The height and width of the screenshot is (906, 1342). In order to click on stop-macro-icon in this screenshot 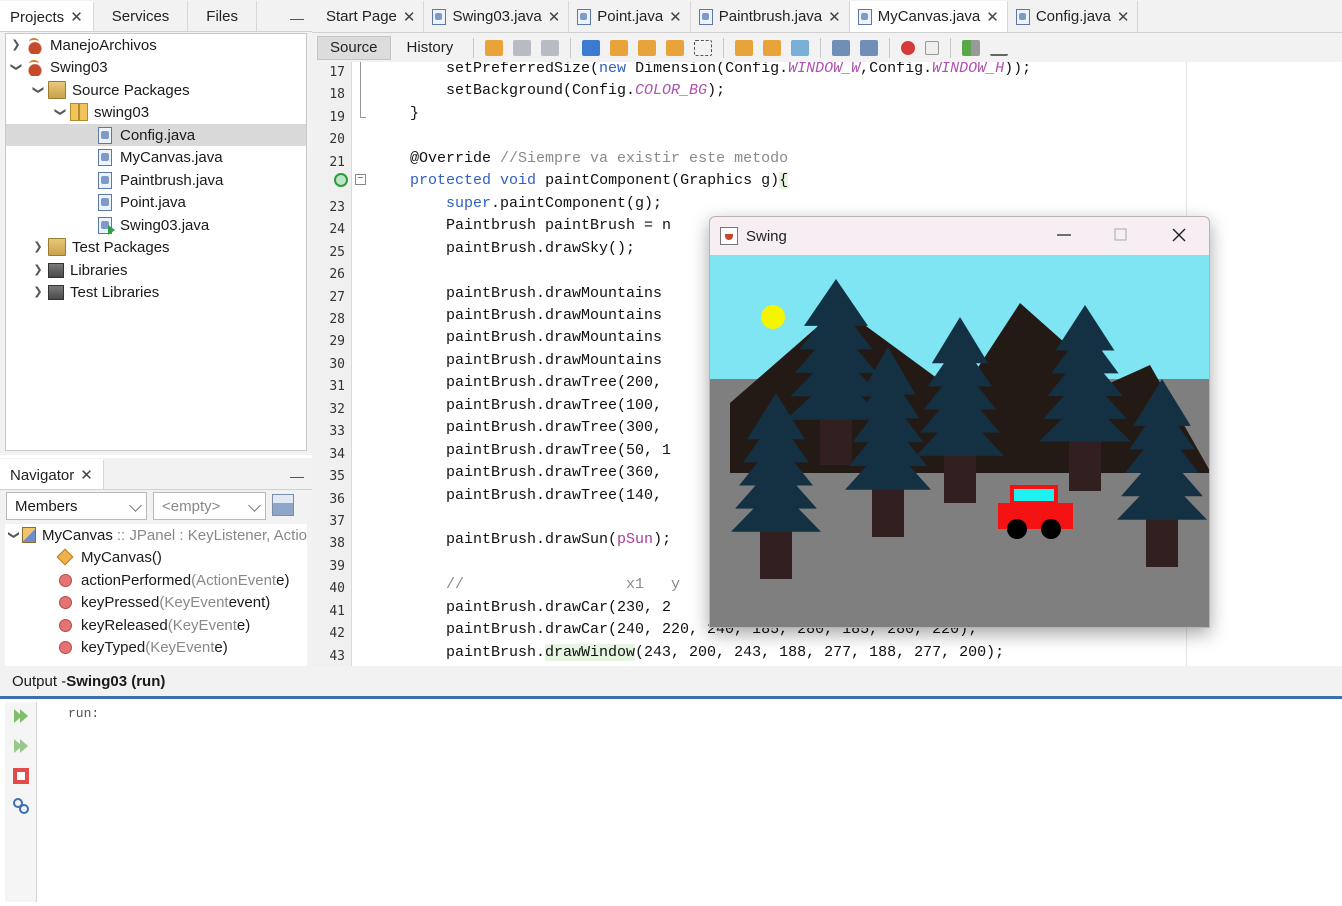, I will do `click(932, 47)`.